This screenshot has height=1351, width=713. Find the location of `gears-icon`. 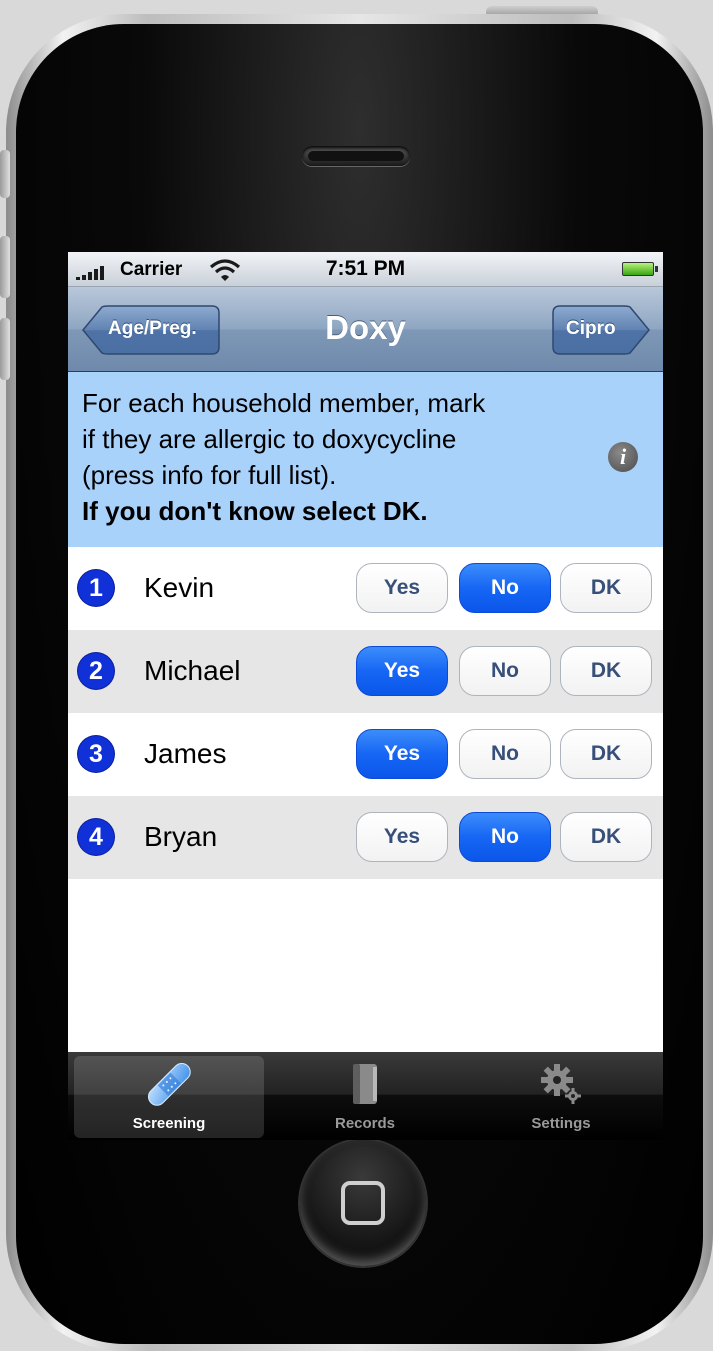

gears-icon is located at coordinates (561, 1084).